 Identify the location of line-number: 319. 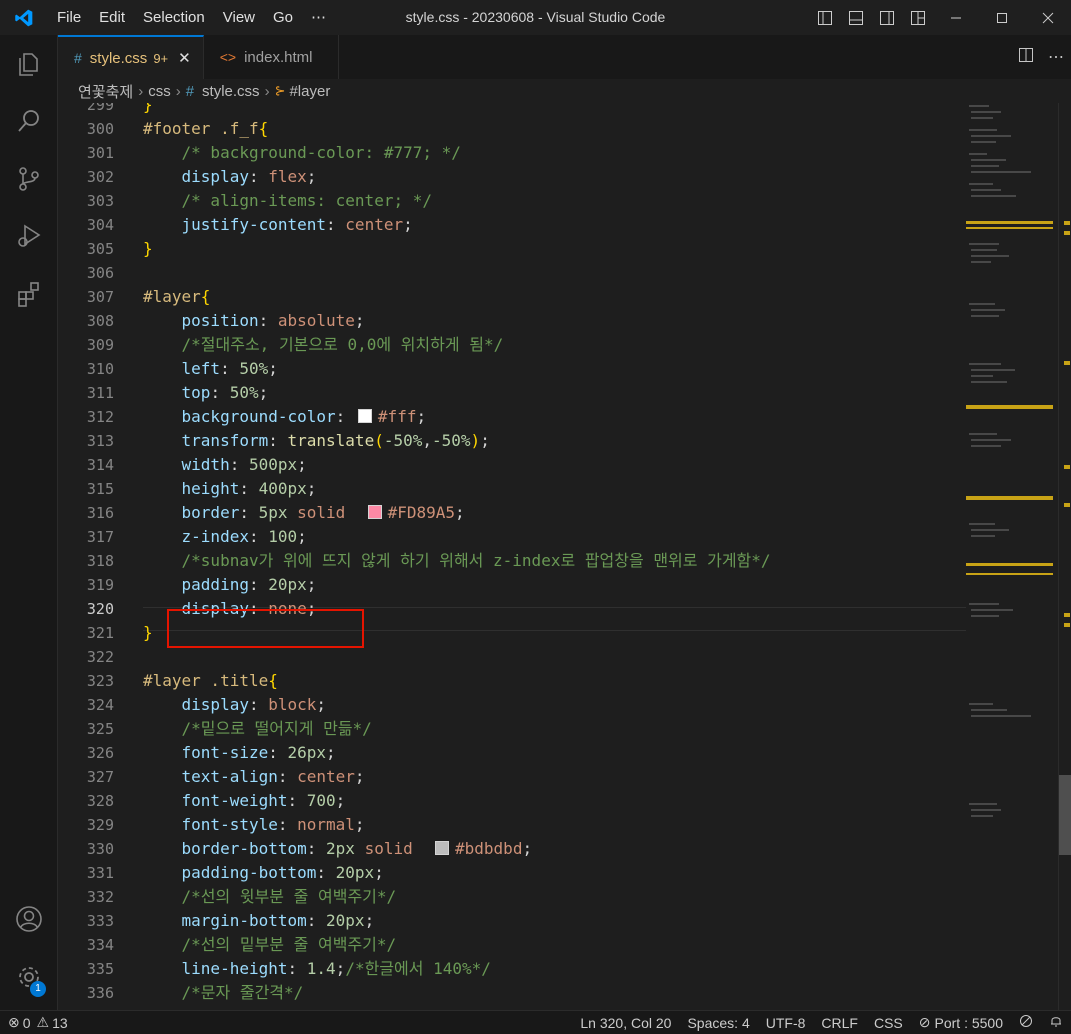
(100, 585).